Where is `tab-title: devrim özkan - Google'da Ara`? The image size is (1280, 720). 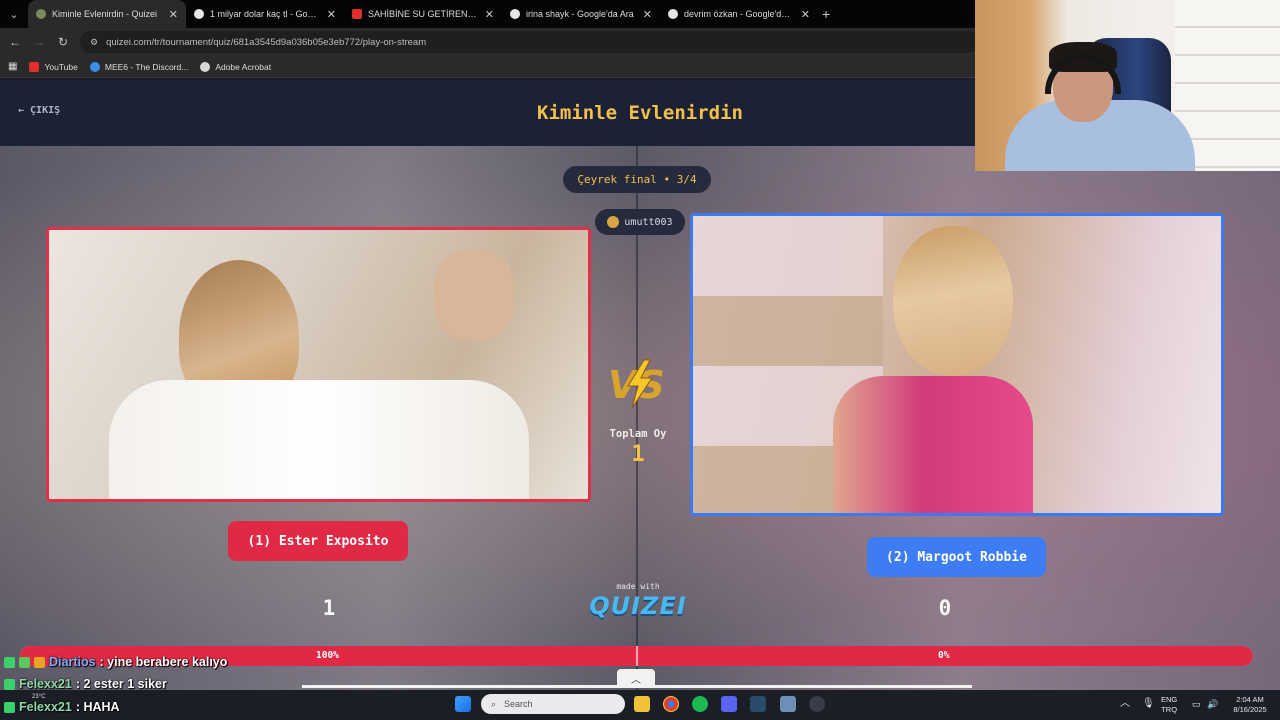 tab-title: devrim özkan - Google'da Ara is located at coordinates (739, 14).